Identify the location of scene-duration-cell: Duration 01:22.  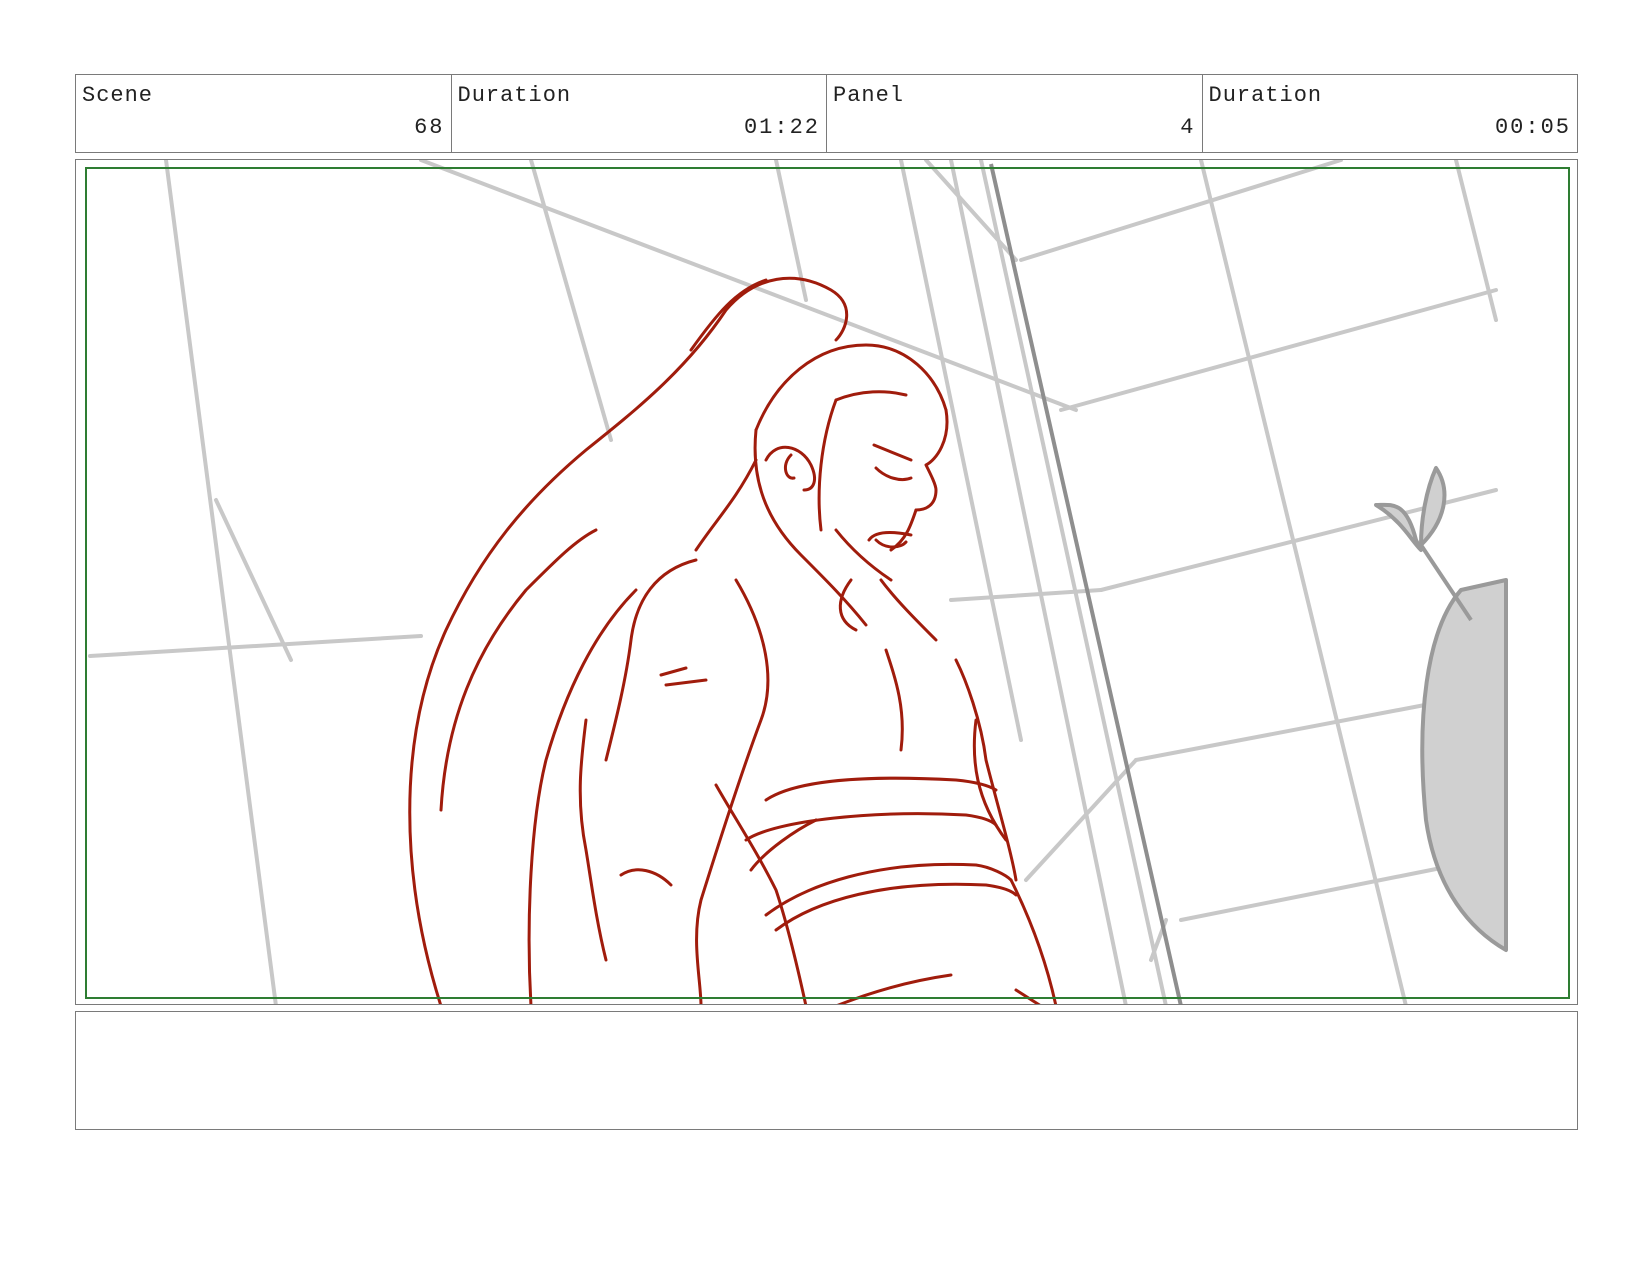
(639, 113).